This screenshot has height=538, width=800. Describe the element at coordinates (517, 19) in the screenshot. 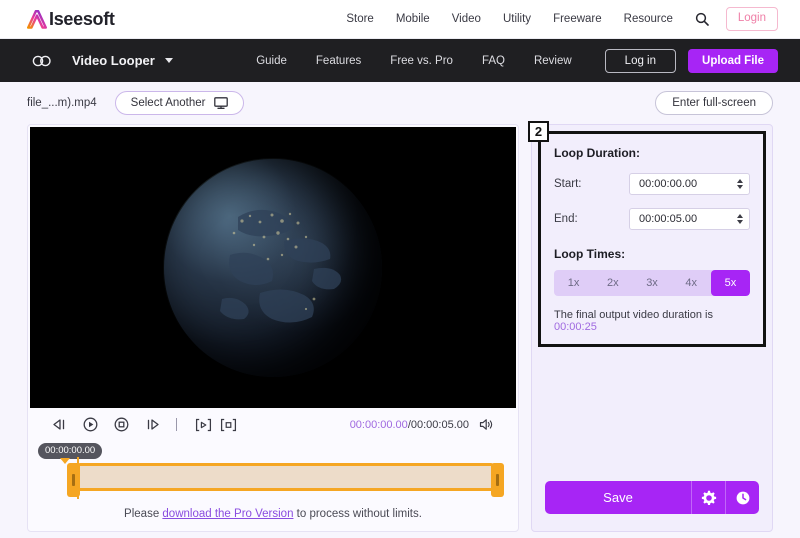

I see `top-nav-item-utility: Utility` at that location.